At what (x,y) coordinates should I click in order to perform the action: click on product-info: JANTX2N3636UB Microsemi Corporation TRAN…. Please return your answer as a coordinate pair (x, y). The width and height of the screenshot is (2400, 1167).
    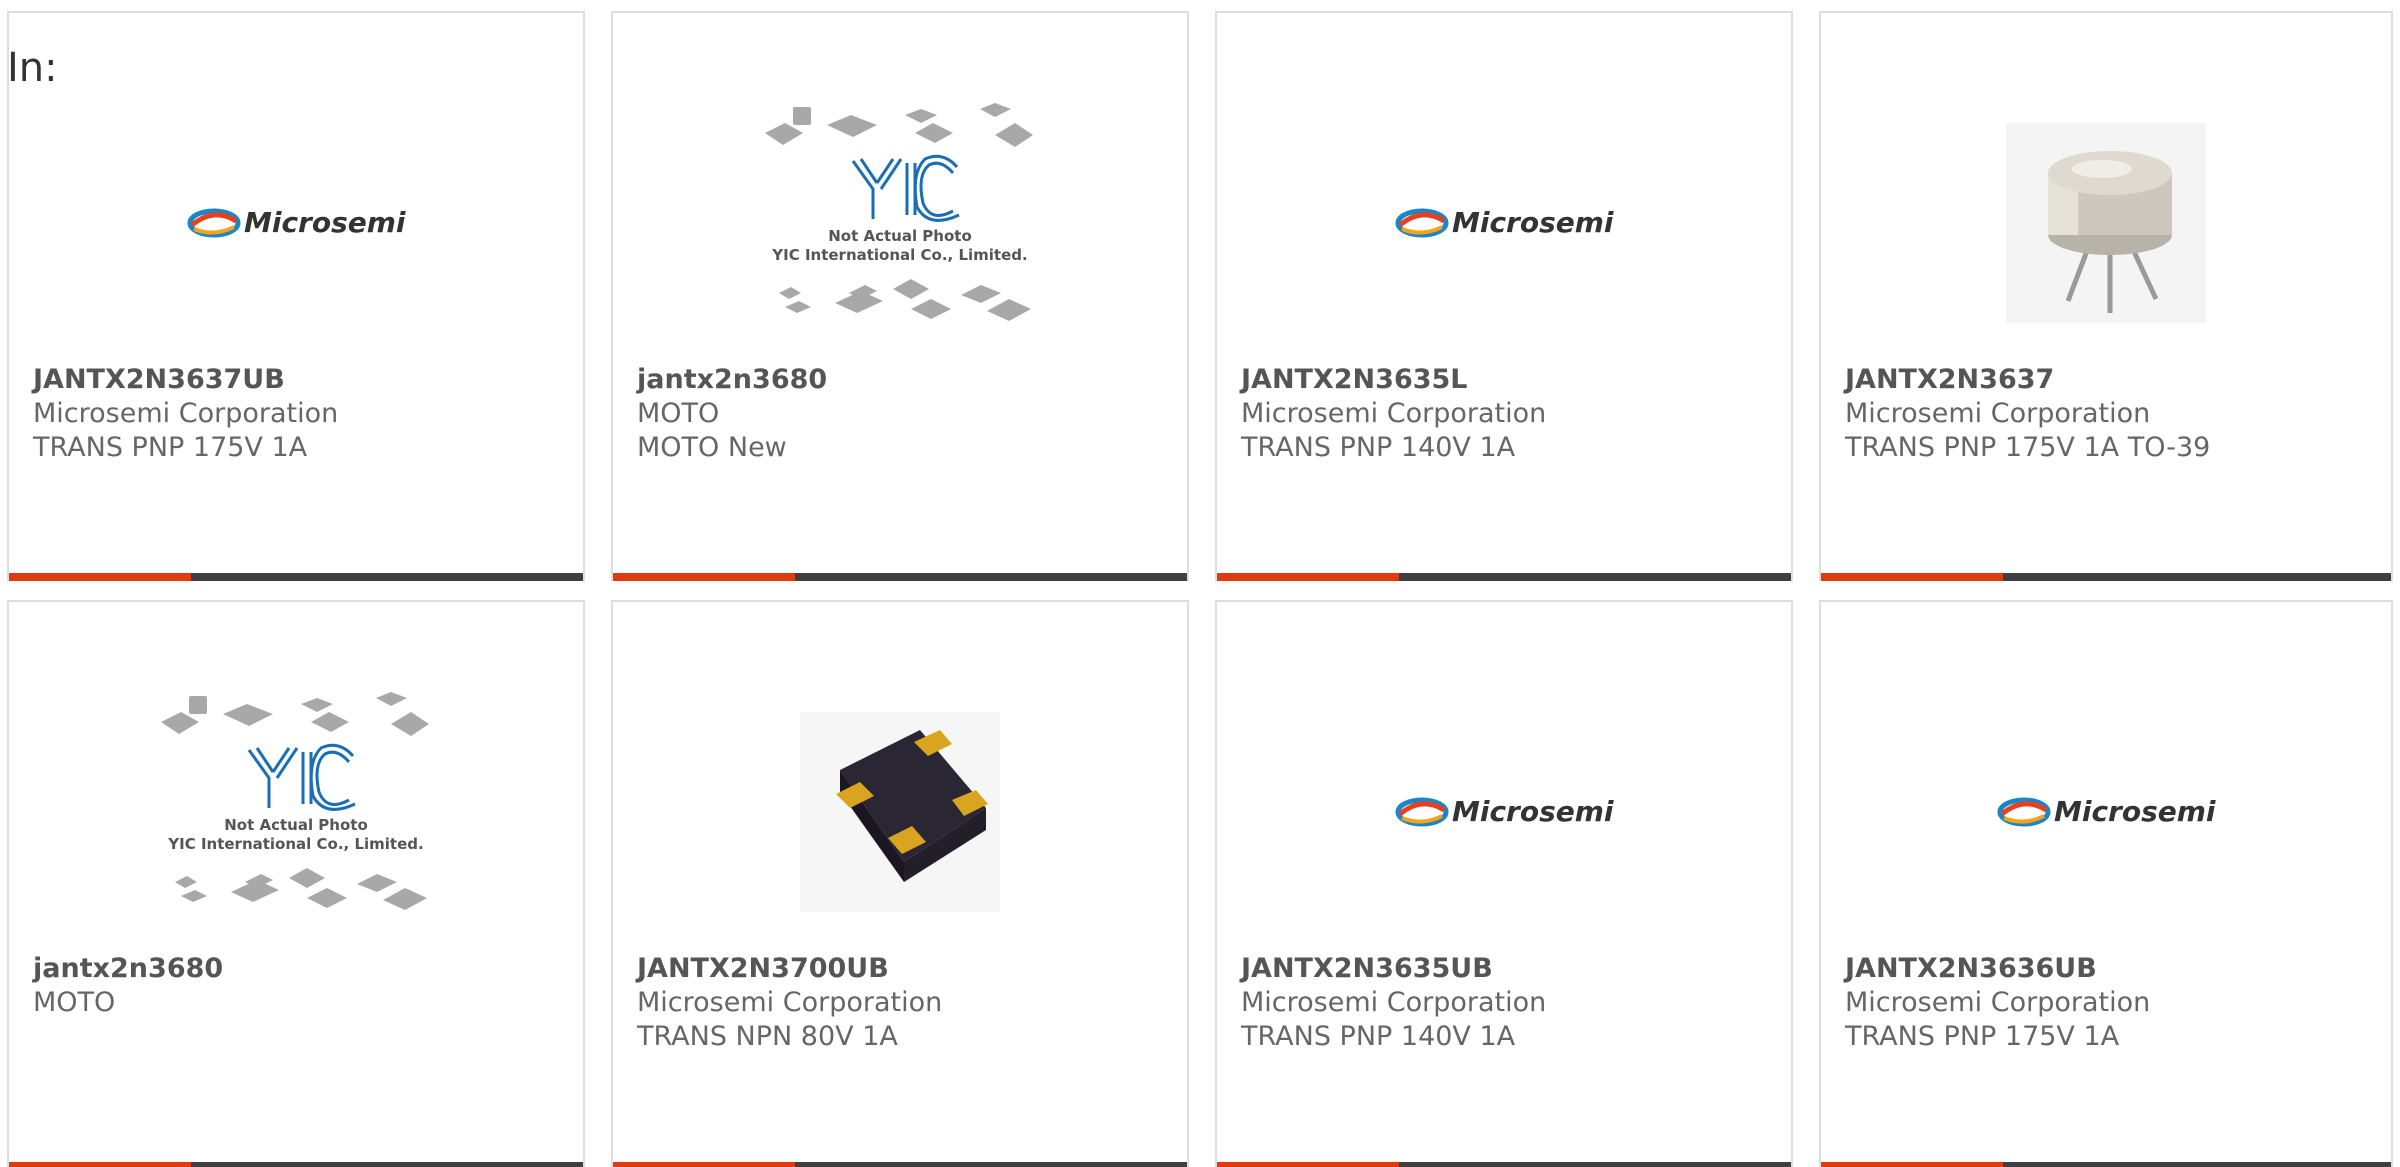
    Looking at the image, I should click on (2110, 1003).